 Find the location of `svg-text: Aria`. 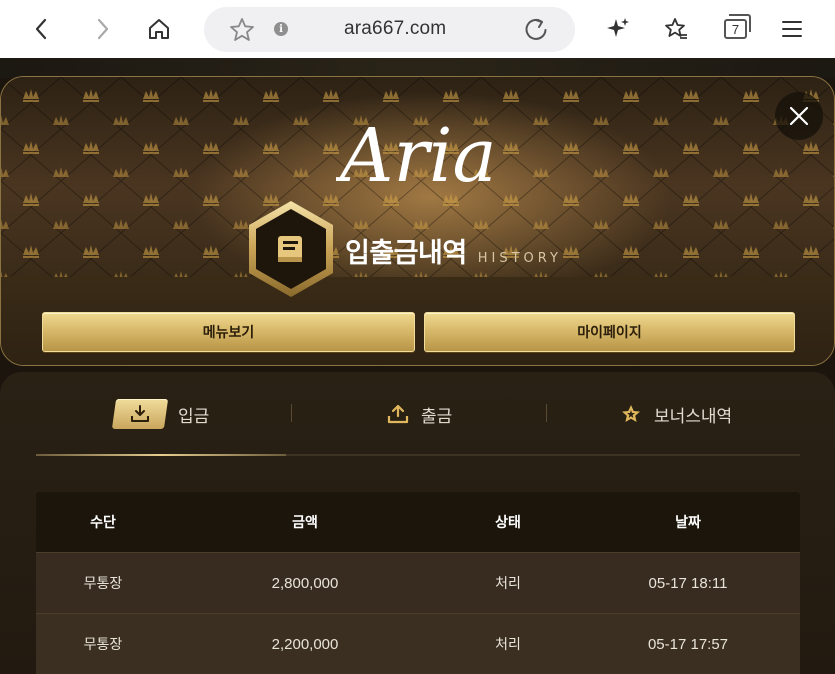

svg-text: Aria is located at coordinates (416, 153).